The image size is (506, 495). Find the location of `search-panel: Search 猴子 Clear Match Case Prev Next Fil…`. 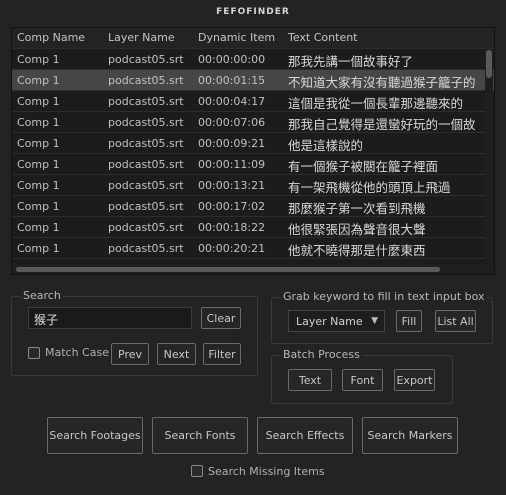

search-panel: Search 猴子 Clear Match Case Prev Next Fil… is located at coordinates (134, 332).